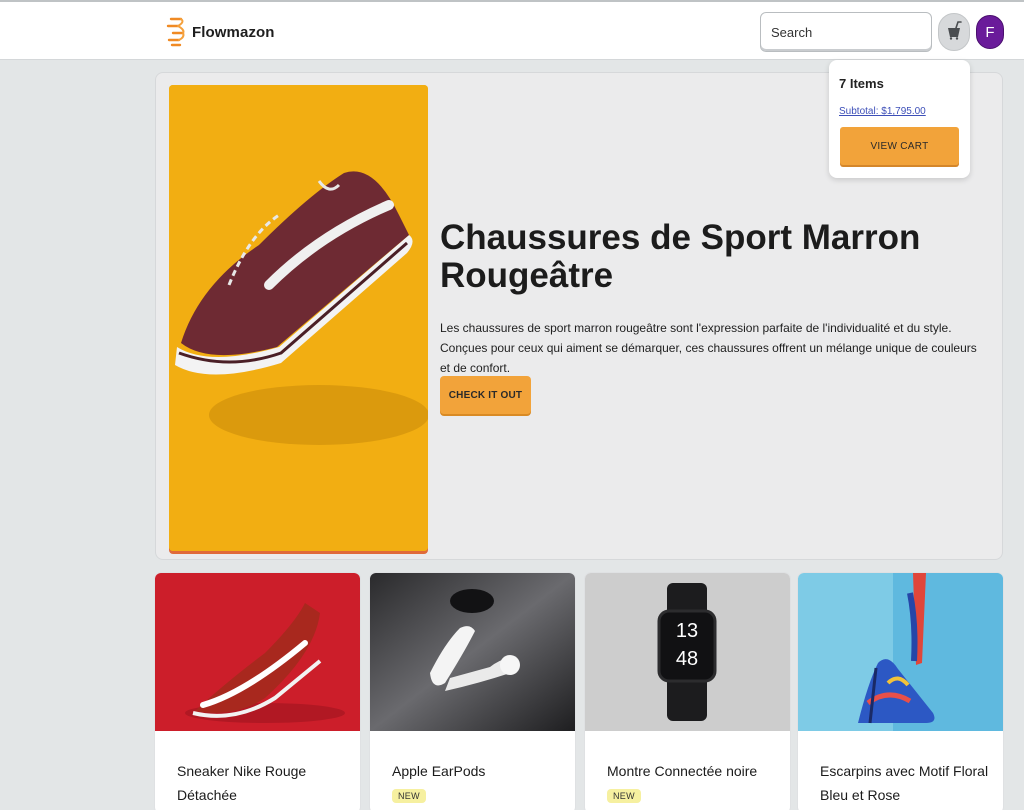 The height and width of the screenshot is (810, 1024). What do you see at coordinates (687, 631) in the screenshot?
I see `svg-text: 13` at bounding box center [687, 631].